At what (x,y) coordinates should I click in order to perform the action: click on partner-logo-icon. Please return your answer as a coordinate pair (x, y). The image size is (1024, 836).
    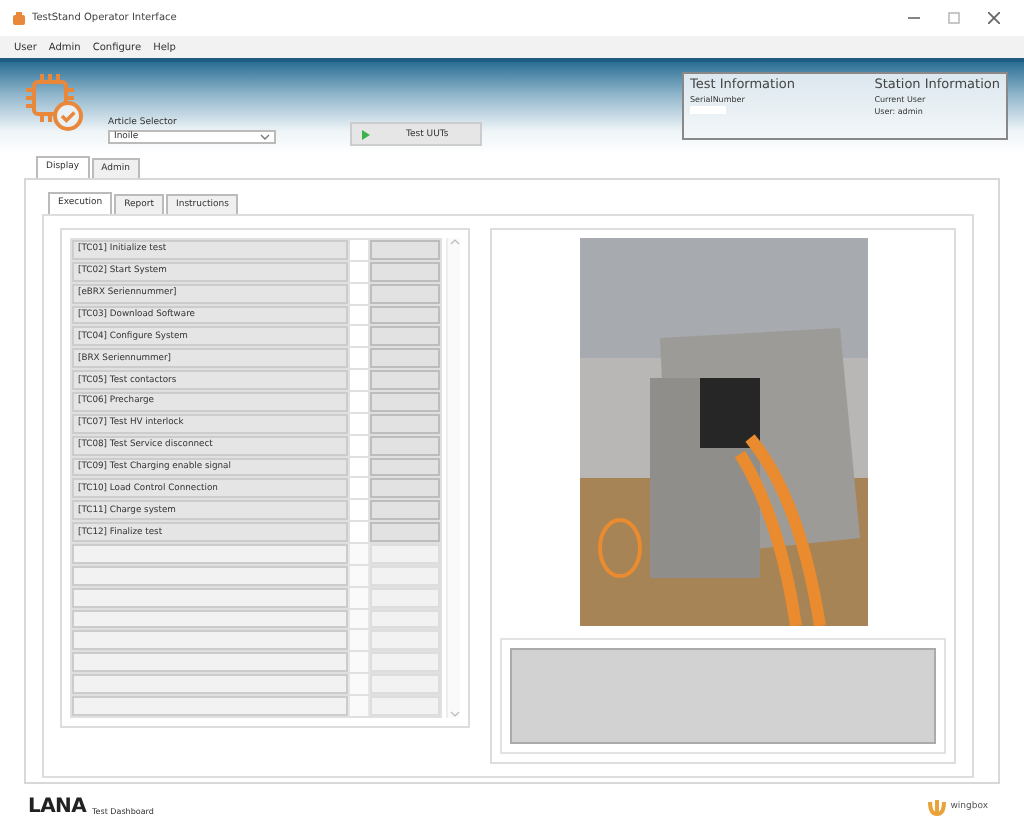
    Looking at the image, I should click on (937, 807).